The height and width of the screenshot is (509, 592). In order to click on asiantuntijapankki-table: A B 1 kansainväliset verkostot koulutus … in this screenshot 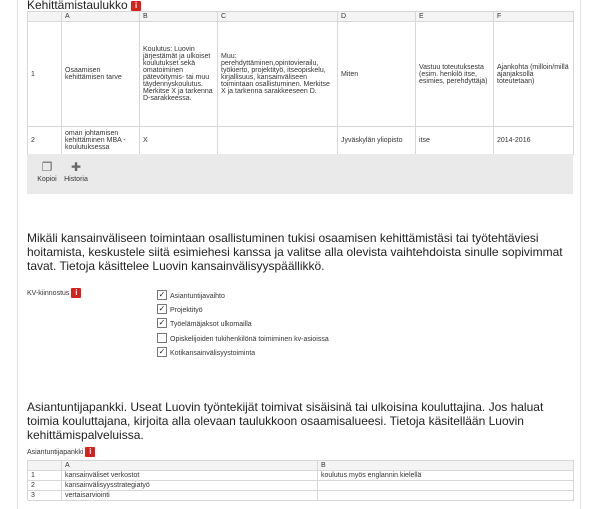, I will do `click(300, 480)`.